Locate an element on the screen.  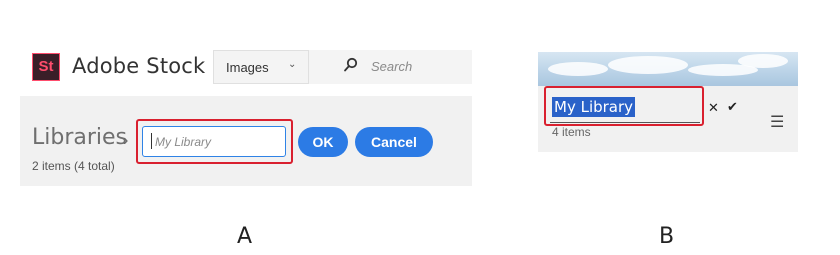
chevron-down-icon: ⌄ is located at coordinates (292, 64).